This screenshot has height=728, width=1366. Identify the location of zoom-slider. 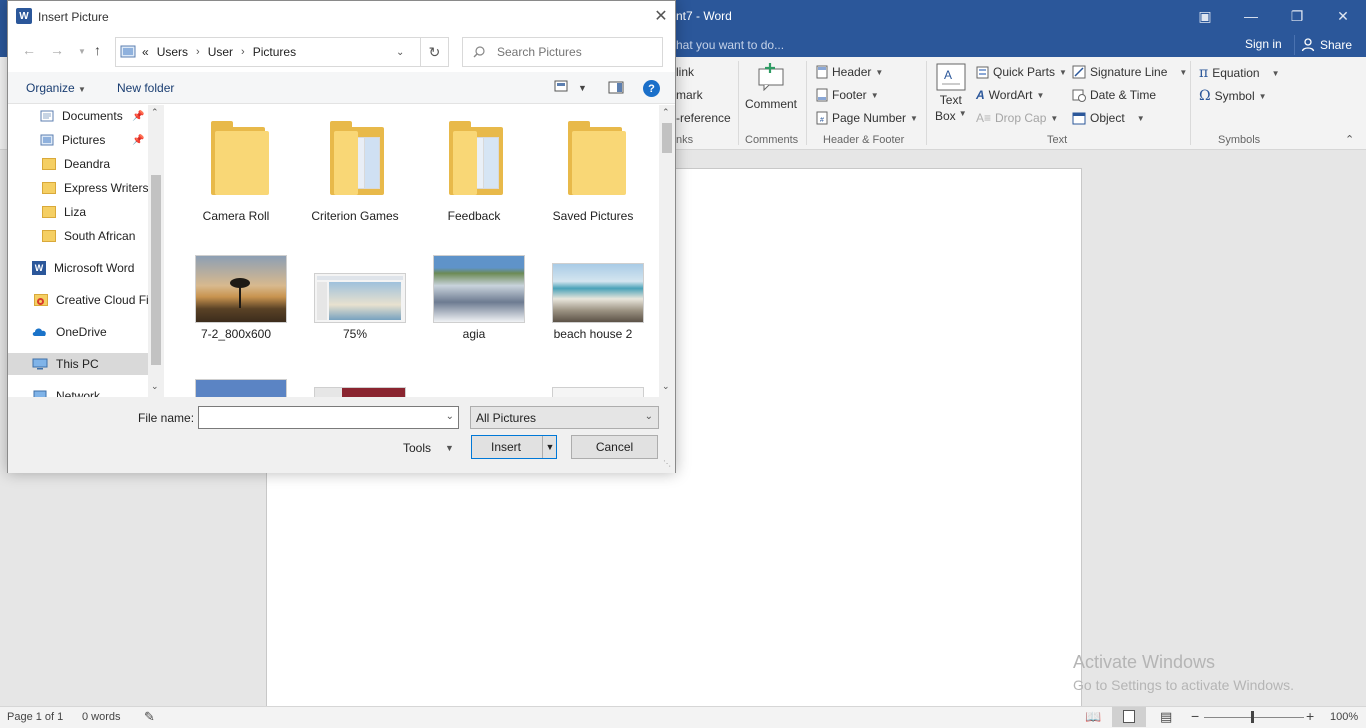
(1254, 717).